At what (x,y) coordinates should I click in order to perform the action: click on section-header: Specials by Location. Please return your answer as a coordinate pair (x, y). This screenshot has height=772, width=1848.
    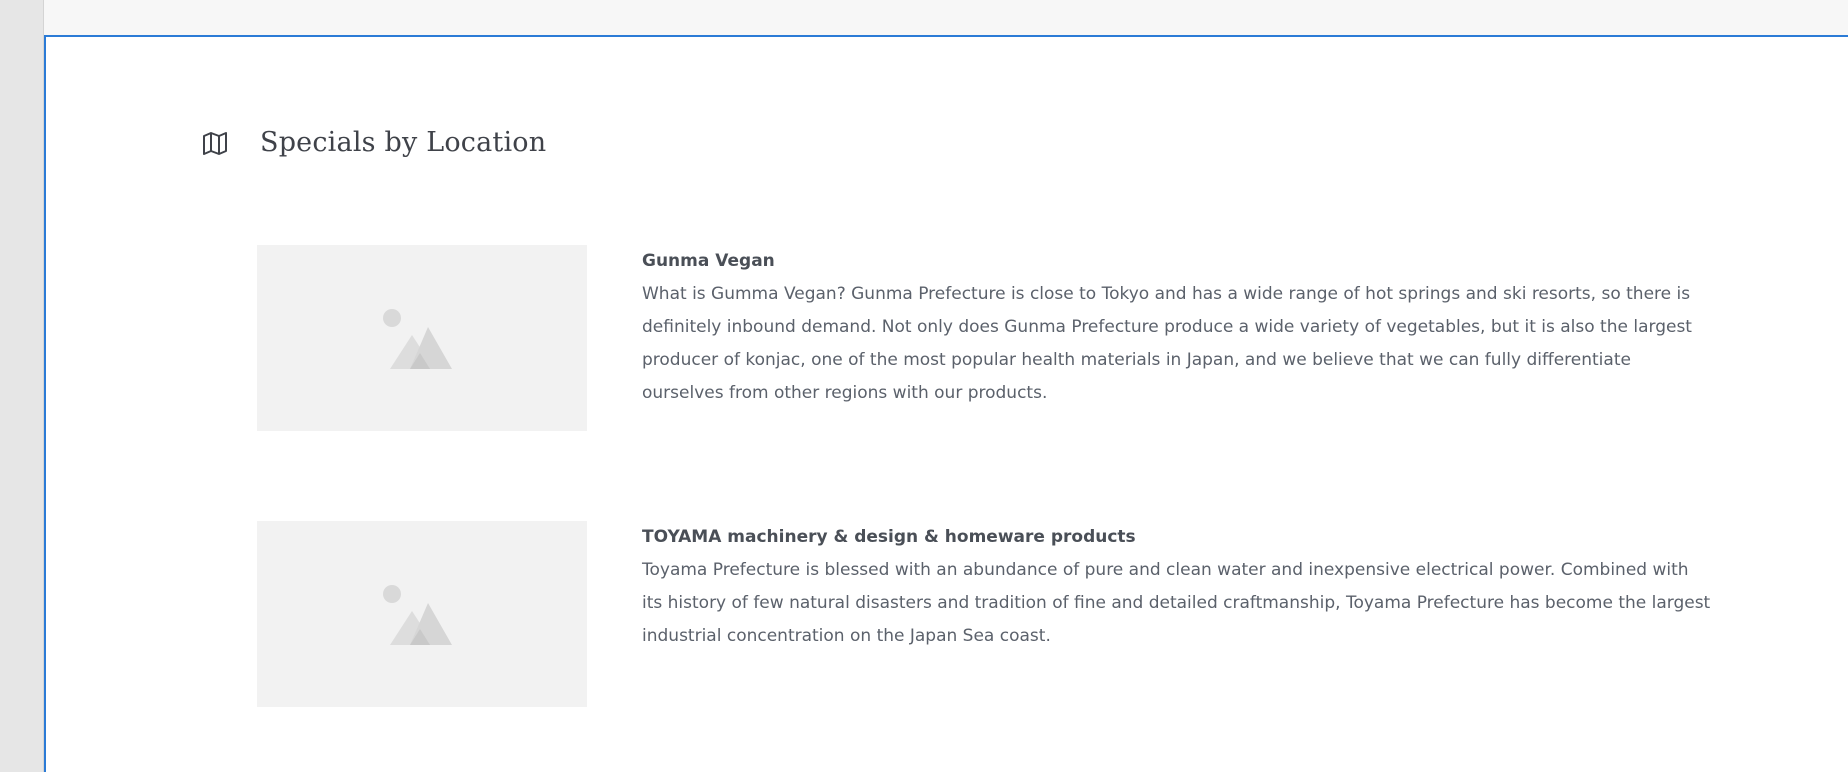
    Looking at the image, I should click on (374, 142).